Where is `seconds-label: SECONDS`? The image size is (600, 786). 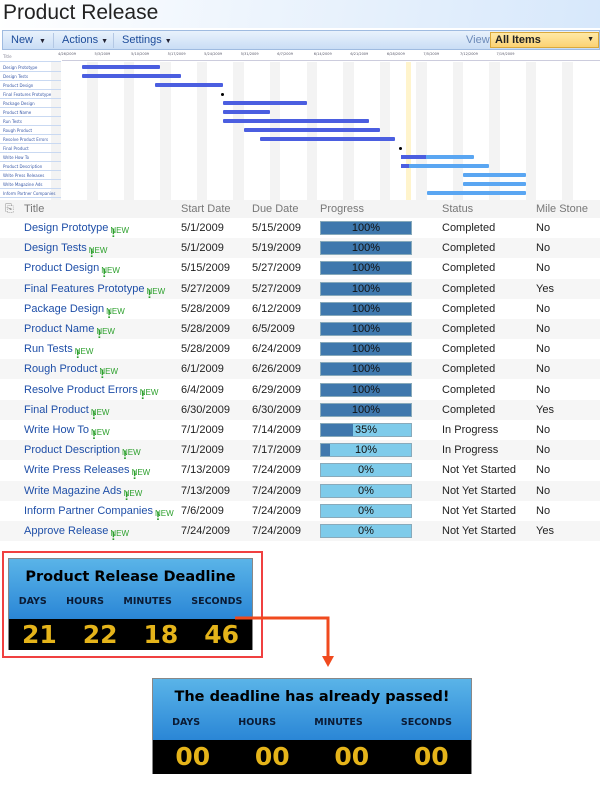
seconds-label: SECONDS is located at coordinates (426, 722).